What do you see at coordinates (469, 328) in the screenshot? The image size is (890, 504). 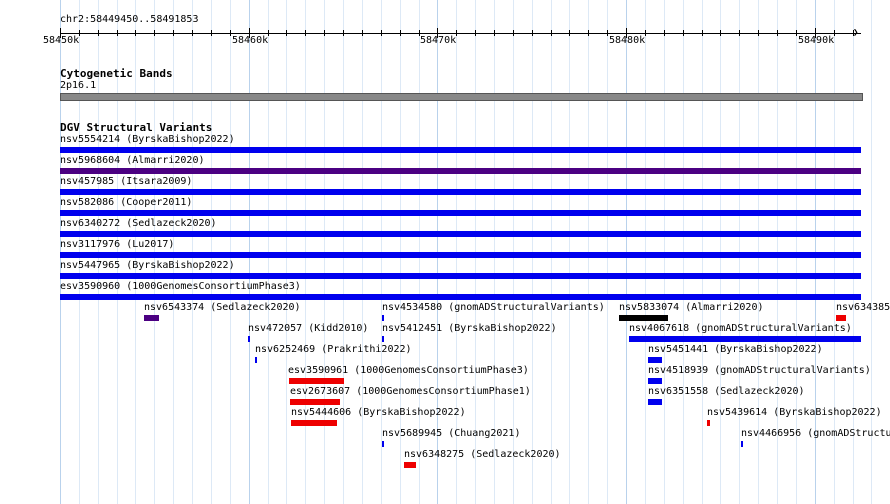 I see `dgv-feature-label: nsv5412451 (ByrskaBishop2022)` at bounding box center [469, 328].